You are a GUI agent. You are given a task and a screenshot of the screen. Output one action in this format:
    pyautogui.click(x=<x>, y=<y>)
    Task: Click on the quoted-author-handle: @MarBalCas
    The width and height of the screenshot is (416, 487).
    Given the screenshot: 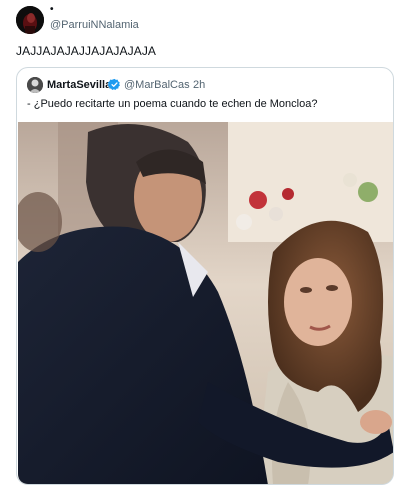 What is the action you would take?
    pyautogui.click(x=157, y=85)
    